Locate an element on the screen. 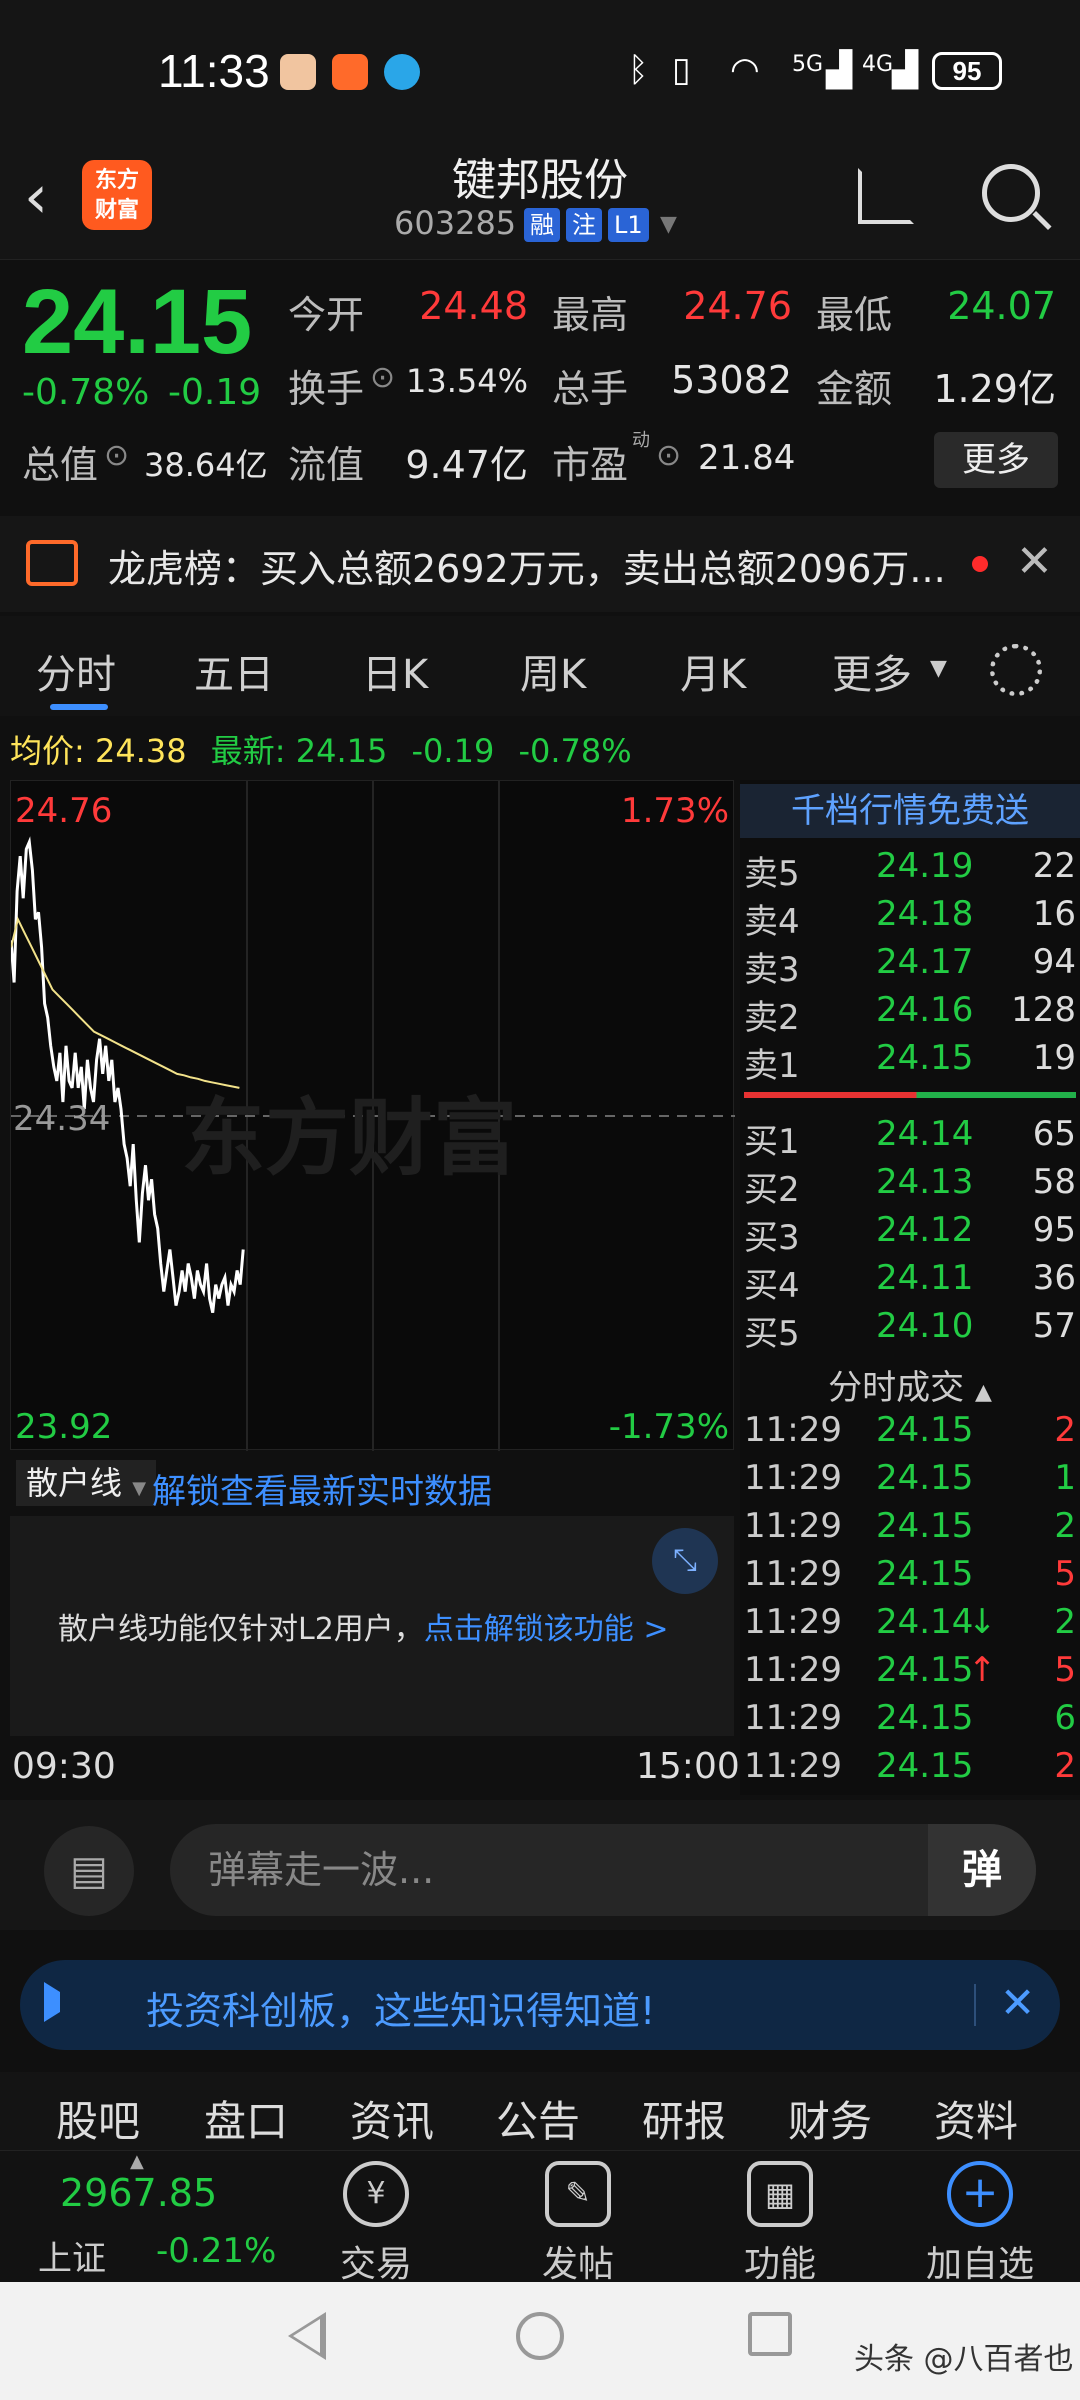 The image size is (1080, 2400). tick-title-label: 分时成交 is located at coordinates (896, 1388).